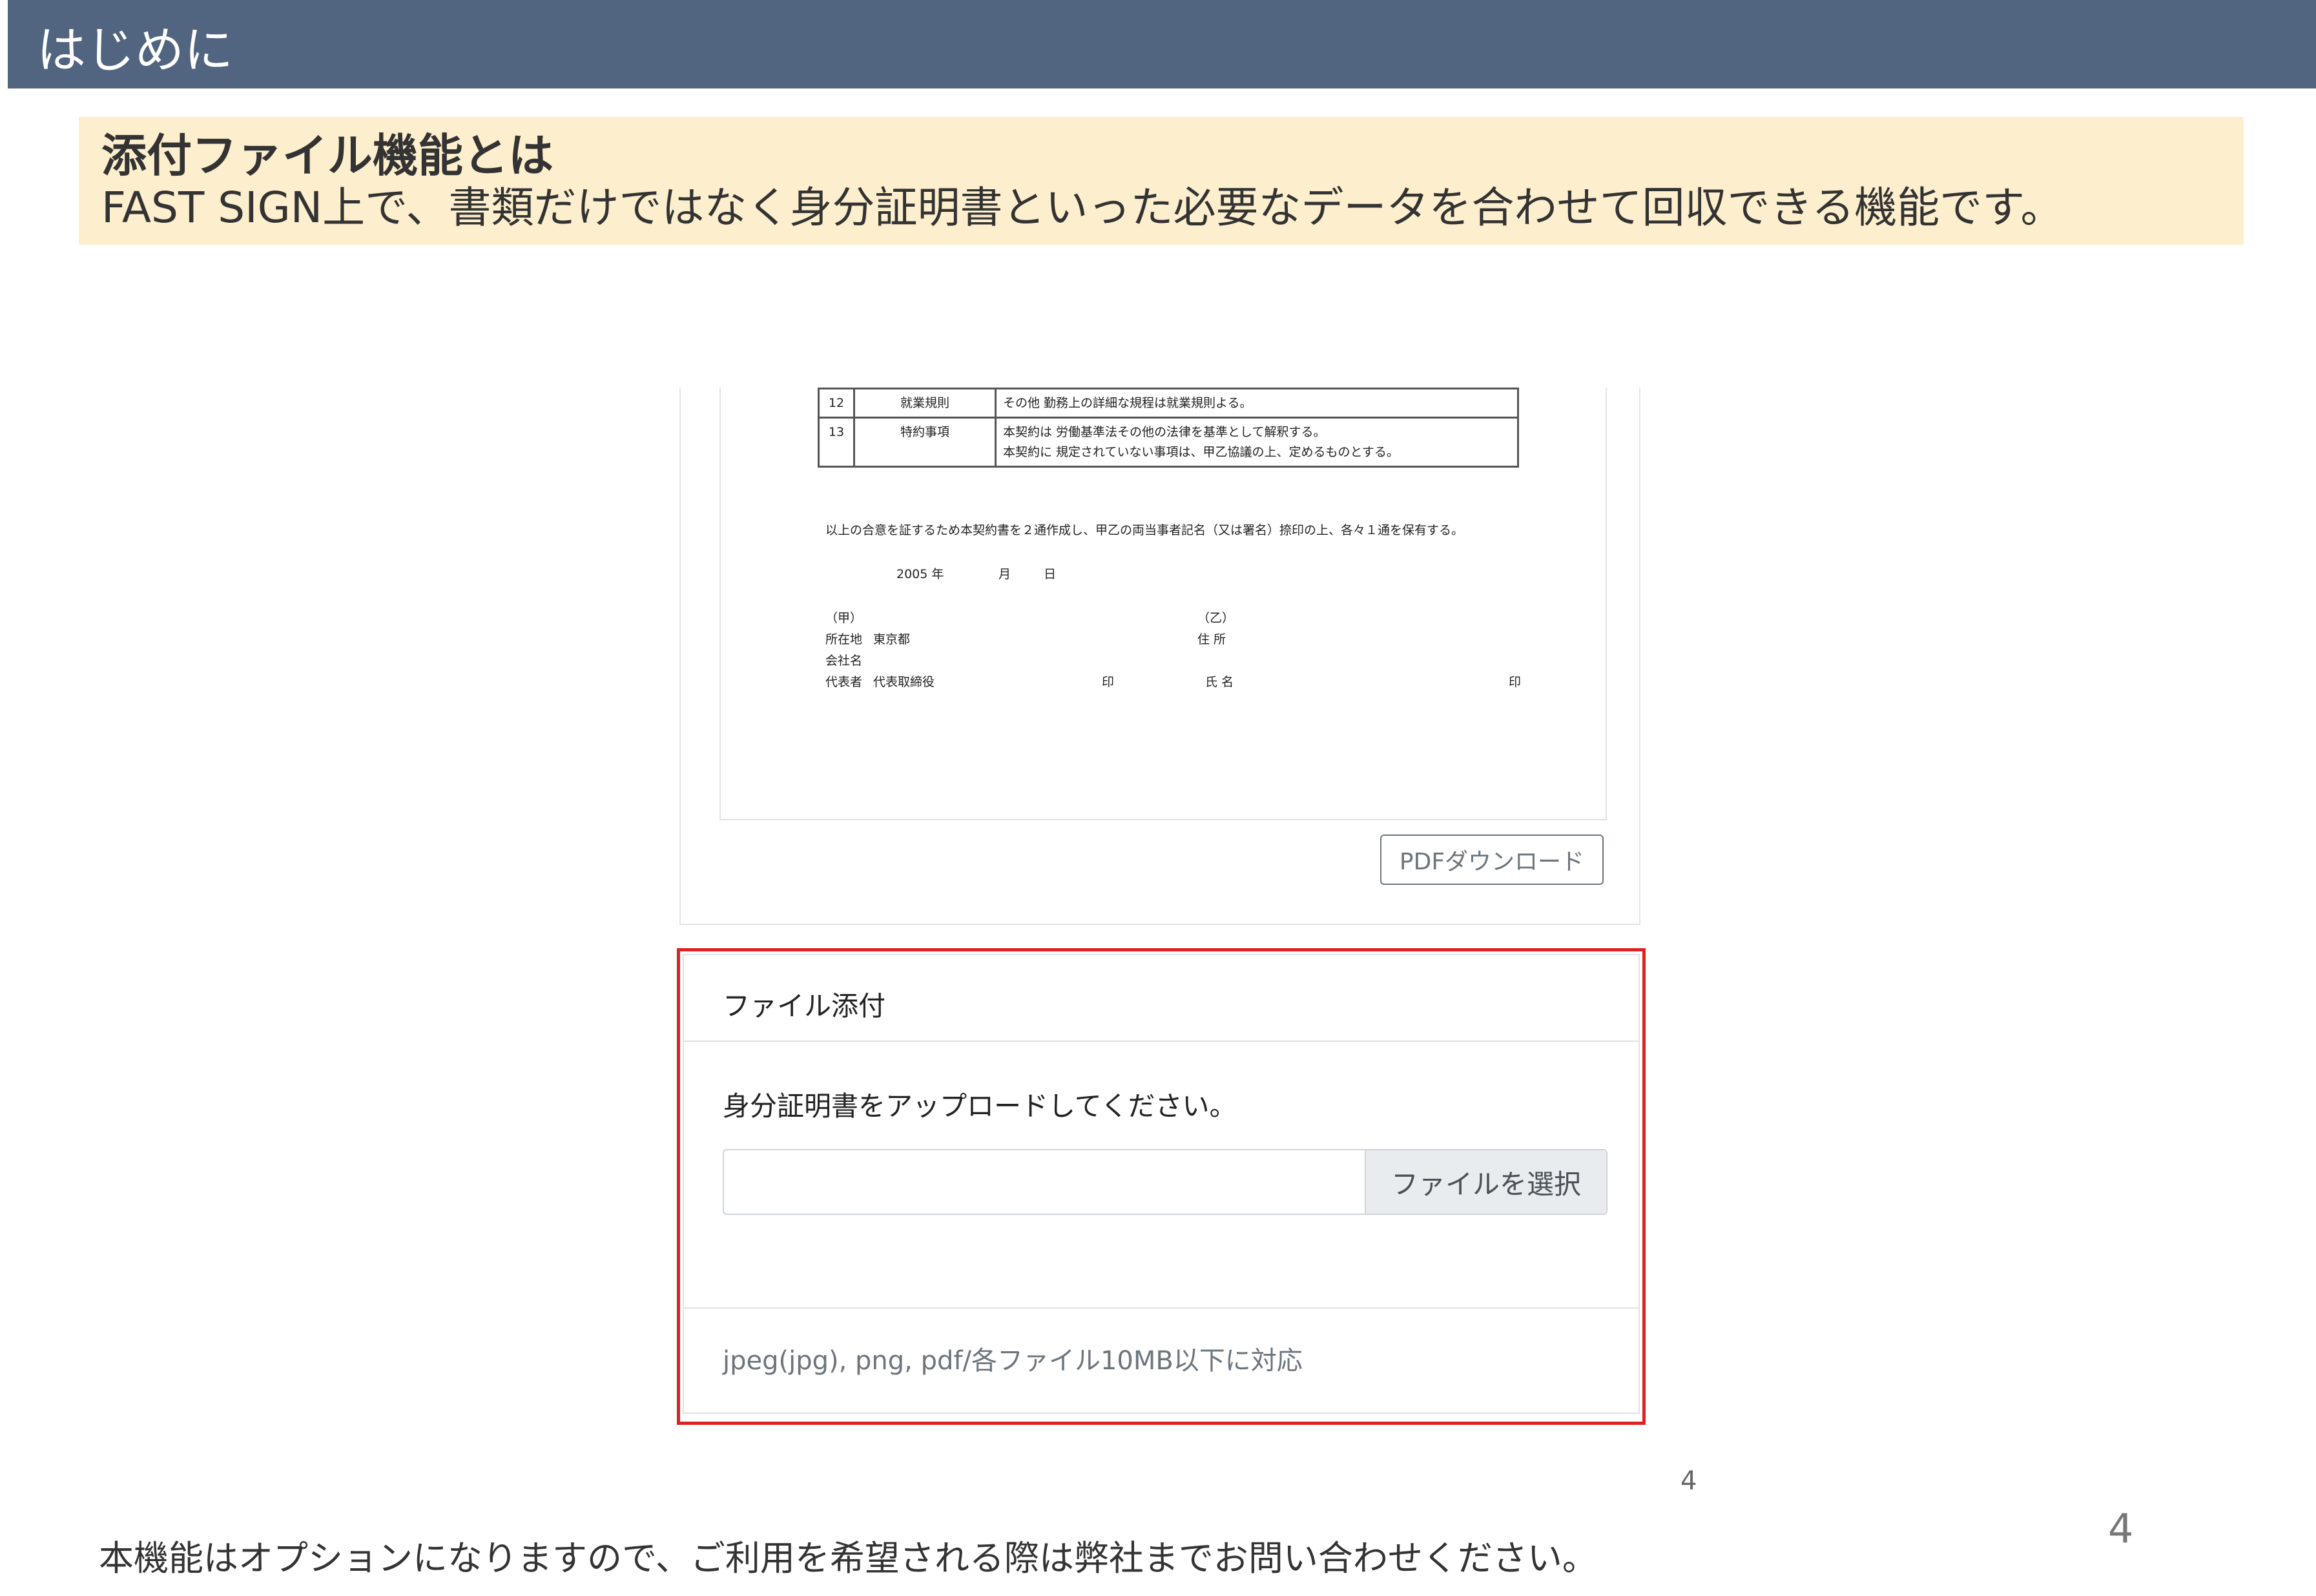 This screenshot has height=1596, width=2316. I want to click on date-year: 2005 年, so click(920, 574).